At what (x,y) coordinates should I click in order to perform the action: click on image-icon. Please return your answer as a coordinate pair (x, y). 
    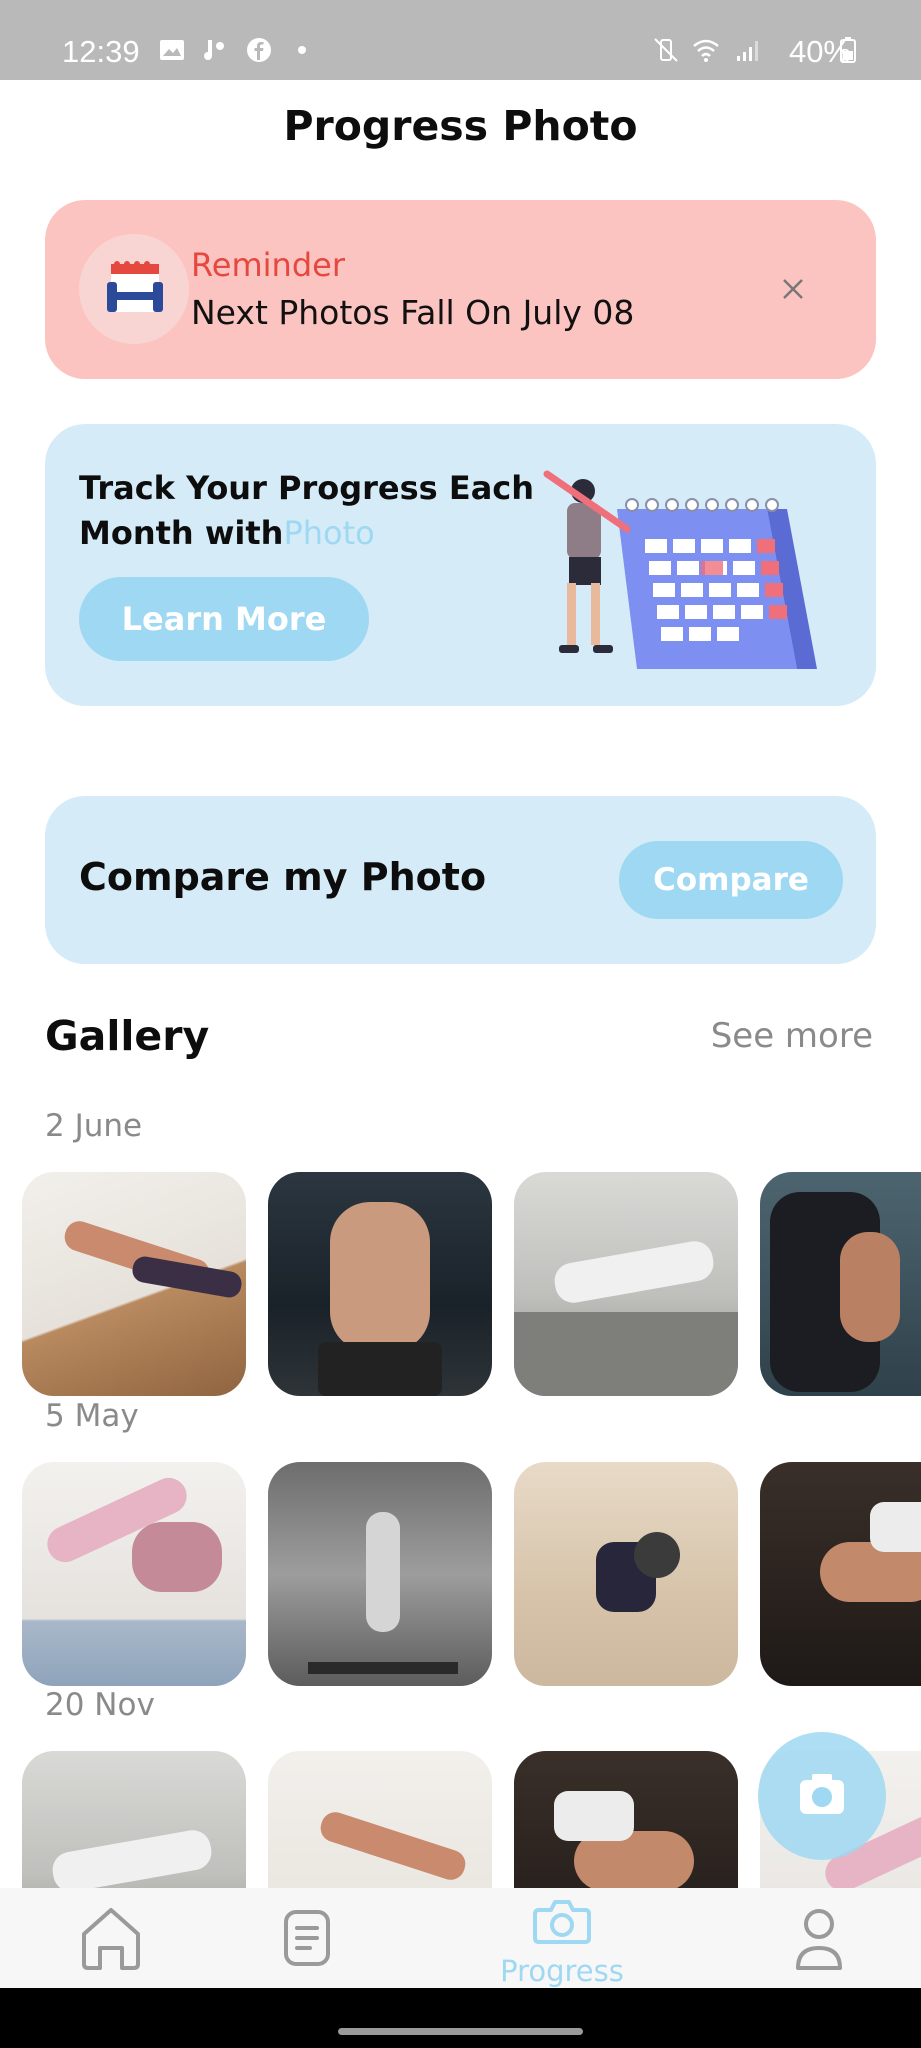
    Looking at the image, I should click on (172, 50).